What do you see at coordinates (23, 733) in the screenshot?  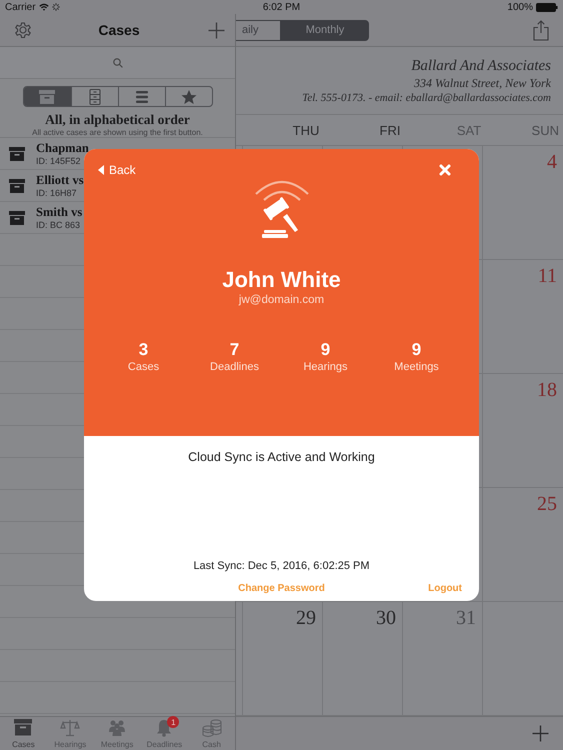 I see `tab-bar-item: Cases` at bounding box center [23, 733].